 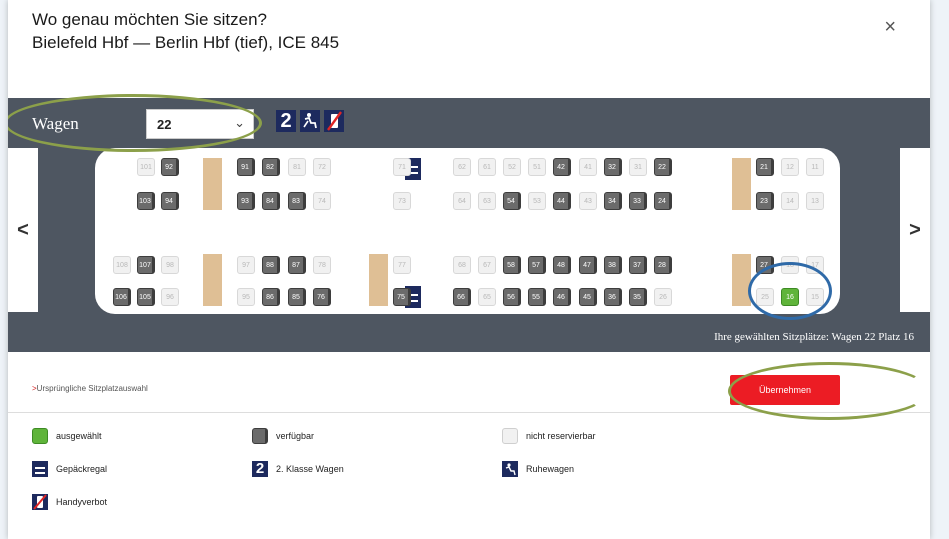 I want to click on seat-15: 15, so click(x=815, y=297).